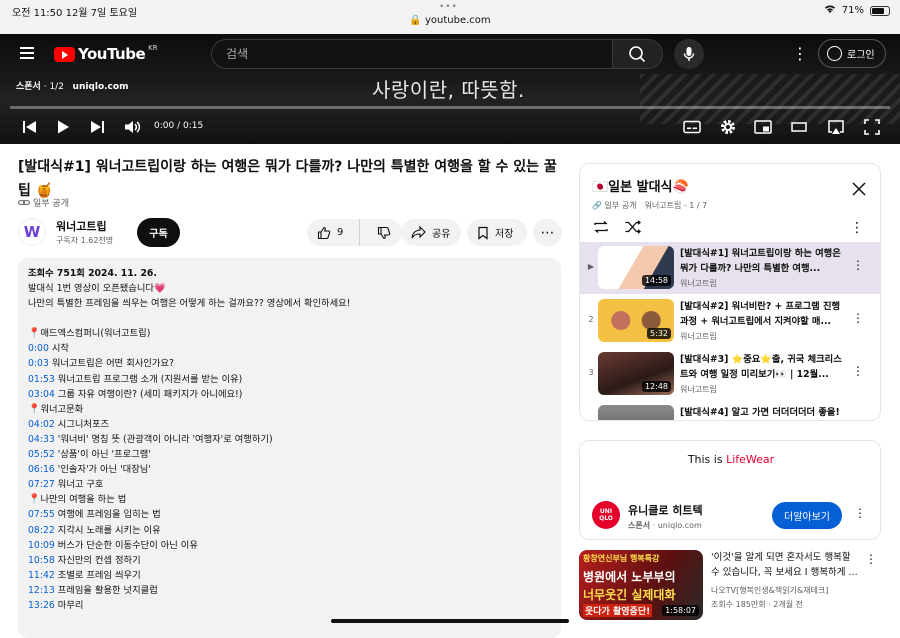  Describe the element at coordinates (41, 545) in the screenshot. I see `chapter-timestamp-link: 10:09` at that location.